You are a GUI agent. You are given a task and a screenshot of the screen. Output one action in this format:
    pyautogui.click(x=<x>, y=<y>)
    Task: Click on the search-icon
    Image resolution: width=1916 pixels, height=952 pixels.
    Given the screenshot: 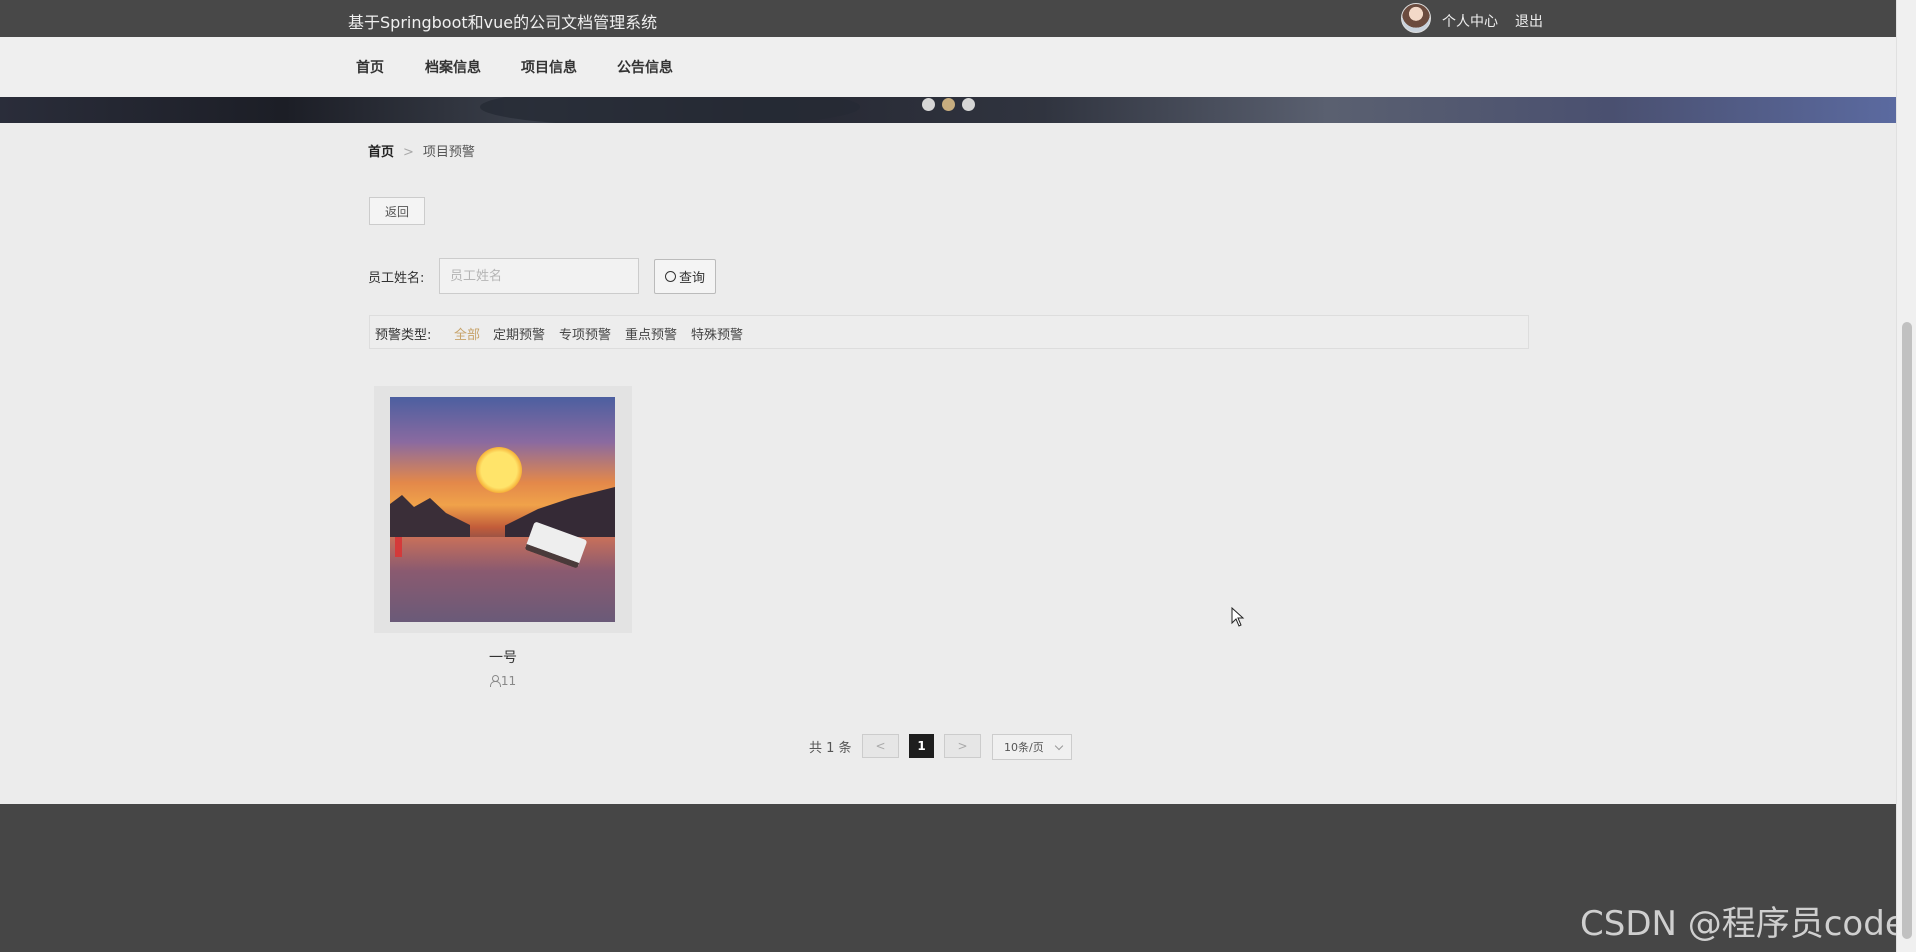 What is the action you would take?
    pyautogui.click(x=670, y=276)
    